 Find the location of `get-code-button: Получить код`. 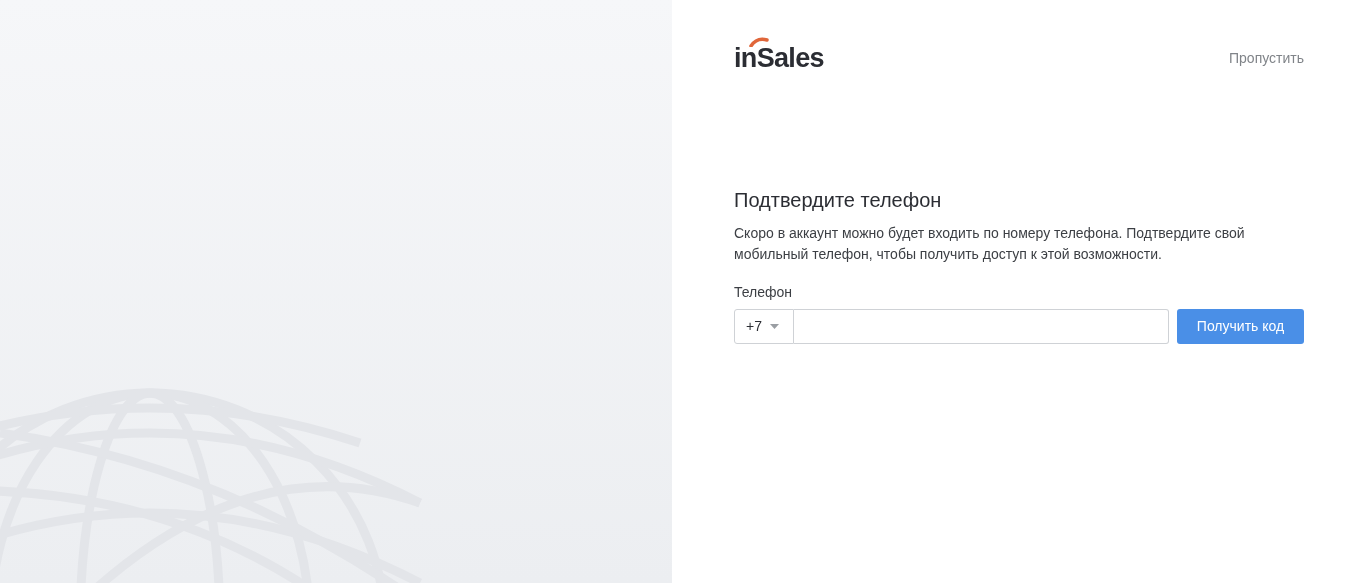

get-code-button: Получить код is located at coordinates (1240, 326).